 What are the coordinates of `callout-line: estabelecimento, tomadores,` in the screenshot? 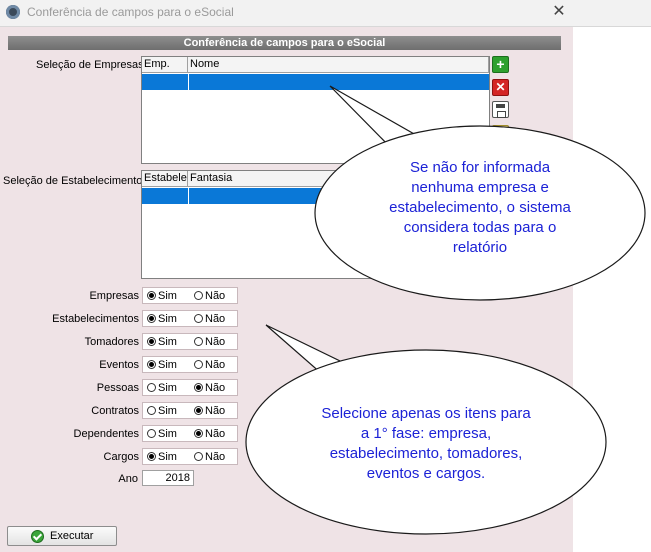 It's located at (426, 453).